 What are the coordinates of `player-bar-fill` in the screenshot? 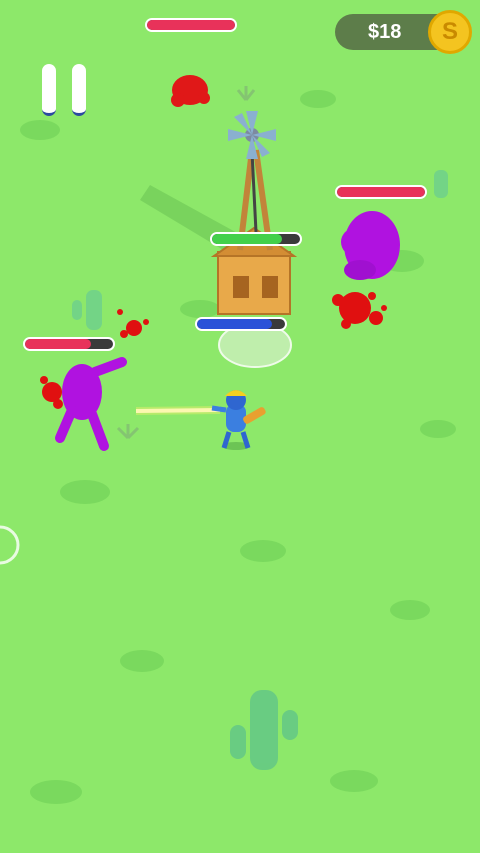 It's located at (234, 324).